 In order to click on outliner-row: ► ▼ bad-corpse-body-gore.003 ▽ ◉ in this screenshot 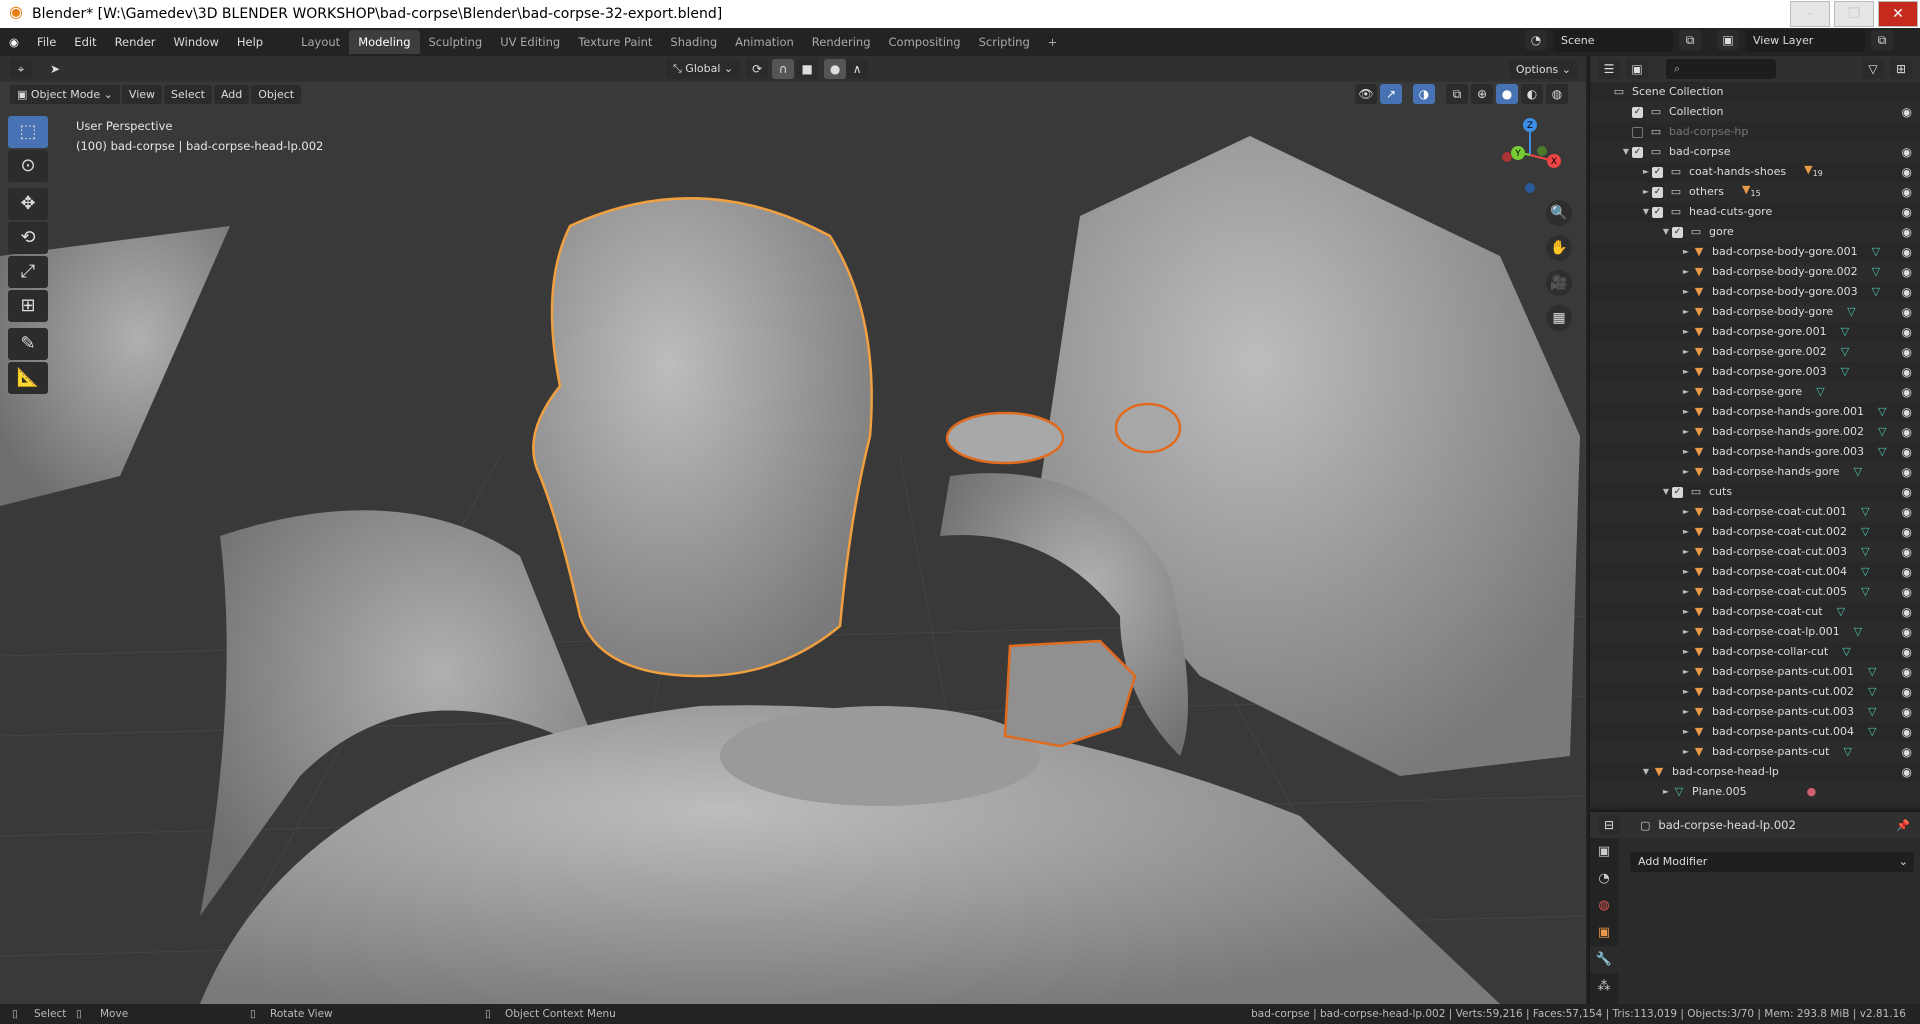, I will do `click(1755, 292)`.